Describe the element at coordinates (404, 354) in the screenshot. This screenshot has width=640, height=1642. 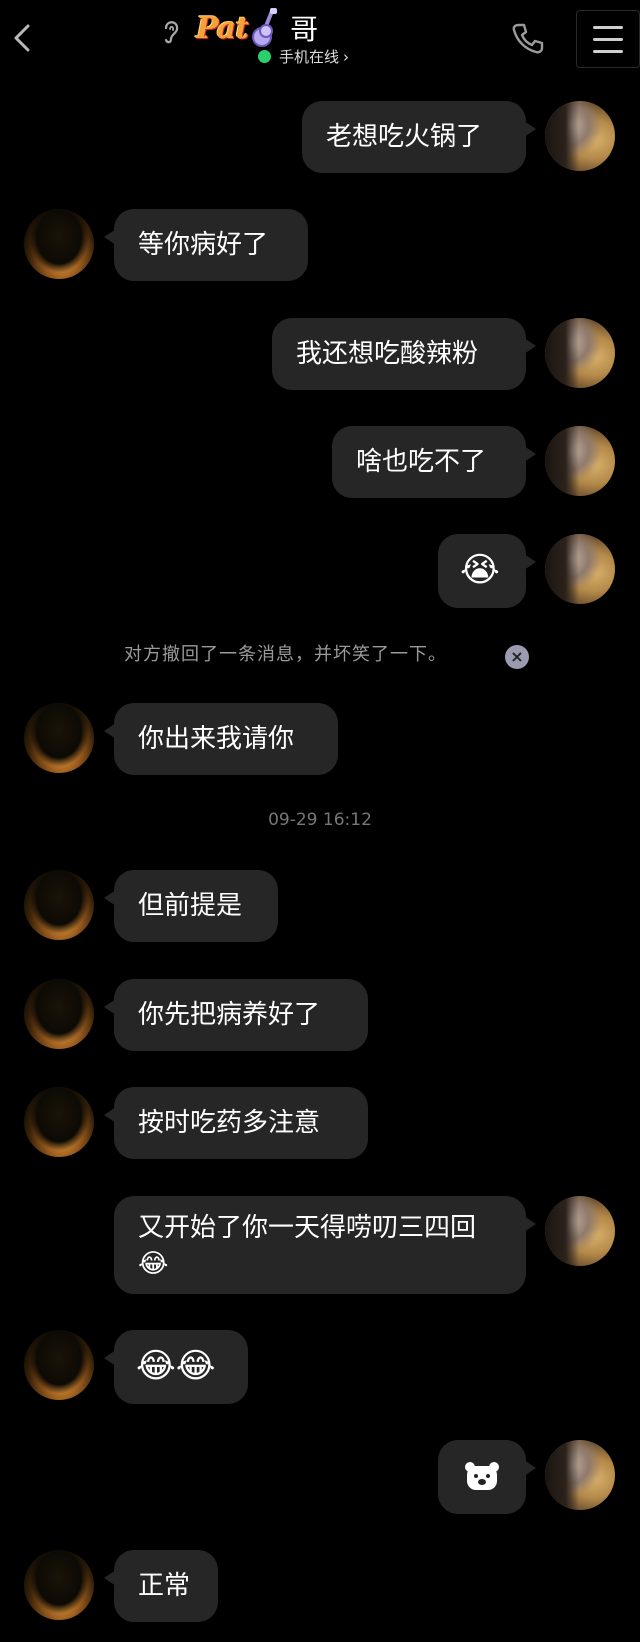
I see `message-bubble: 我还想吃酸辣粉` at that location.